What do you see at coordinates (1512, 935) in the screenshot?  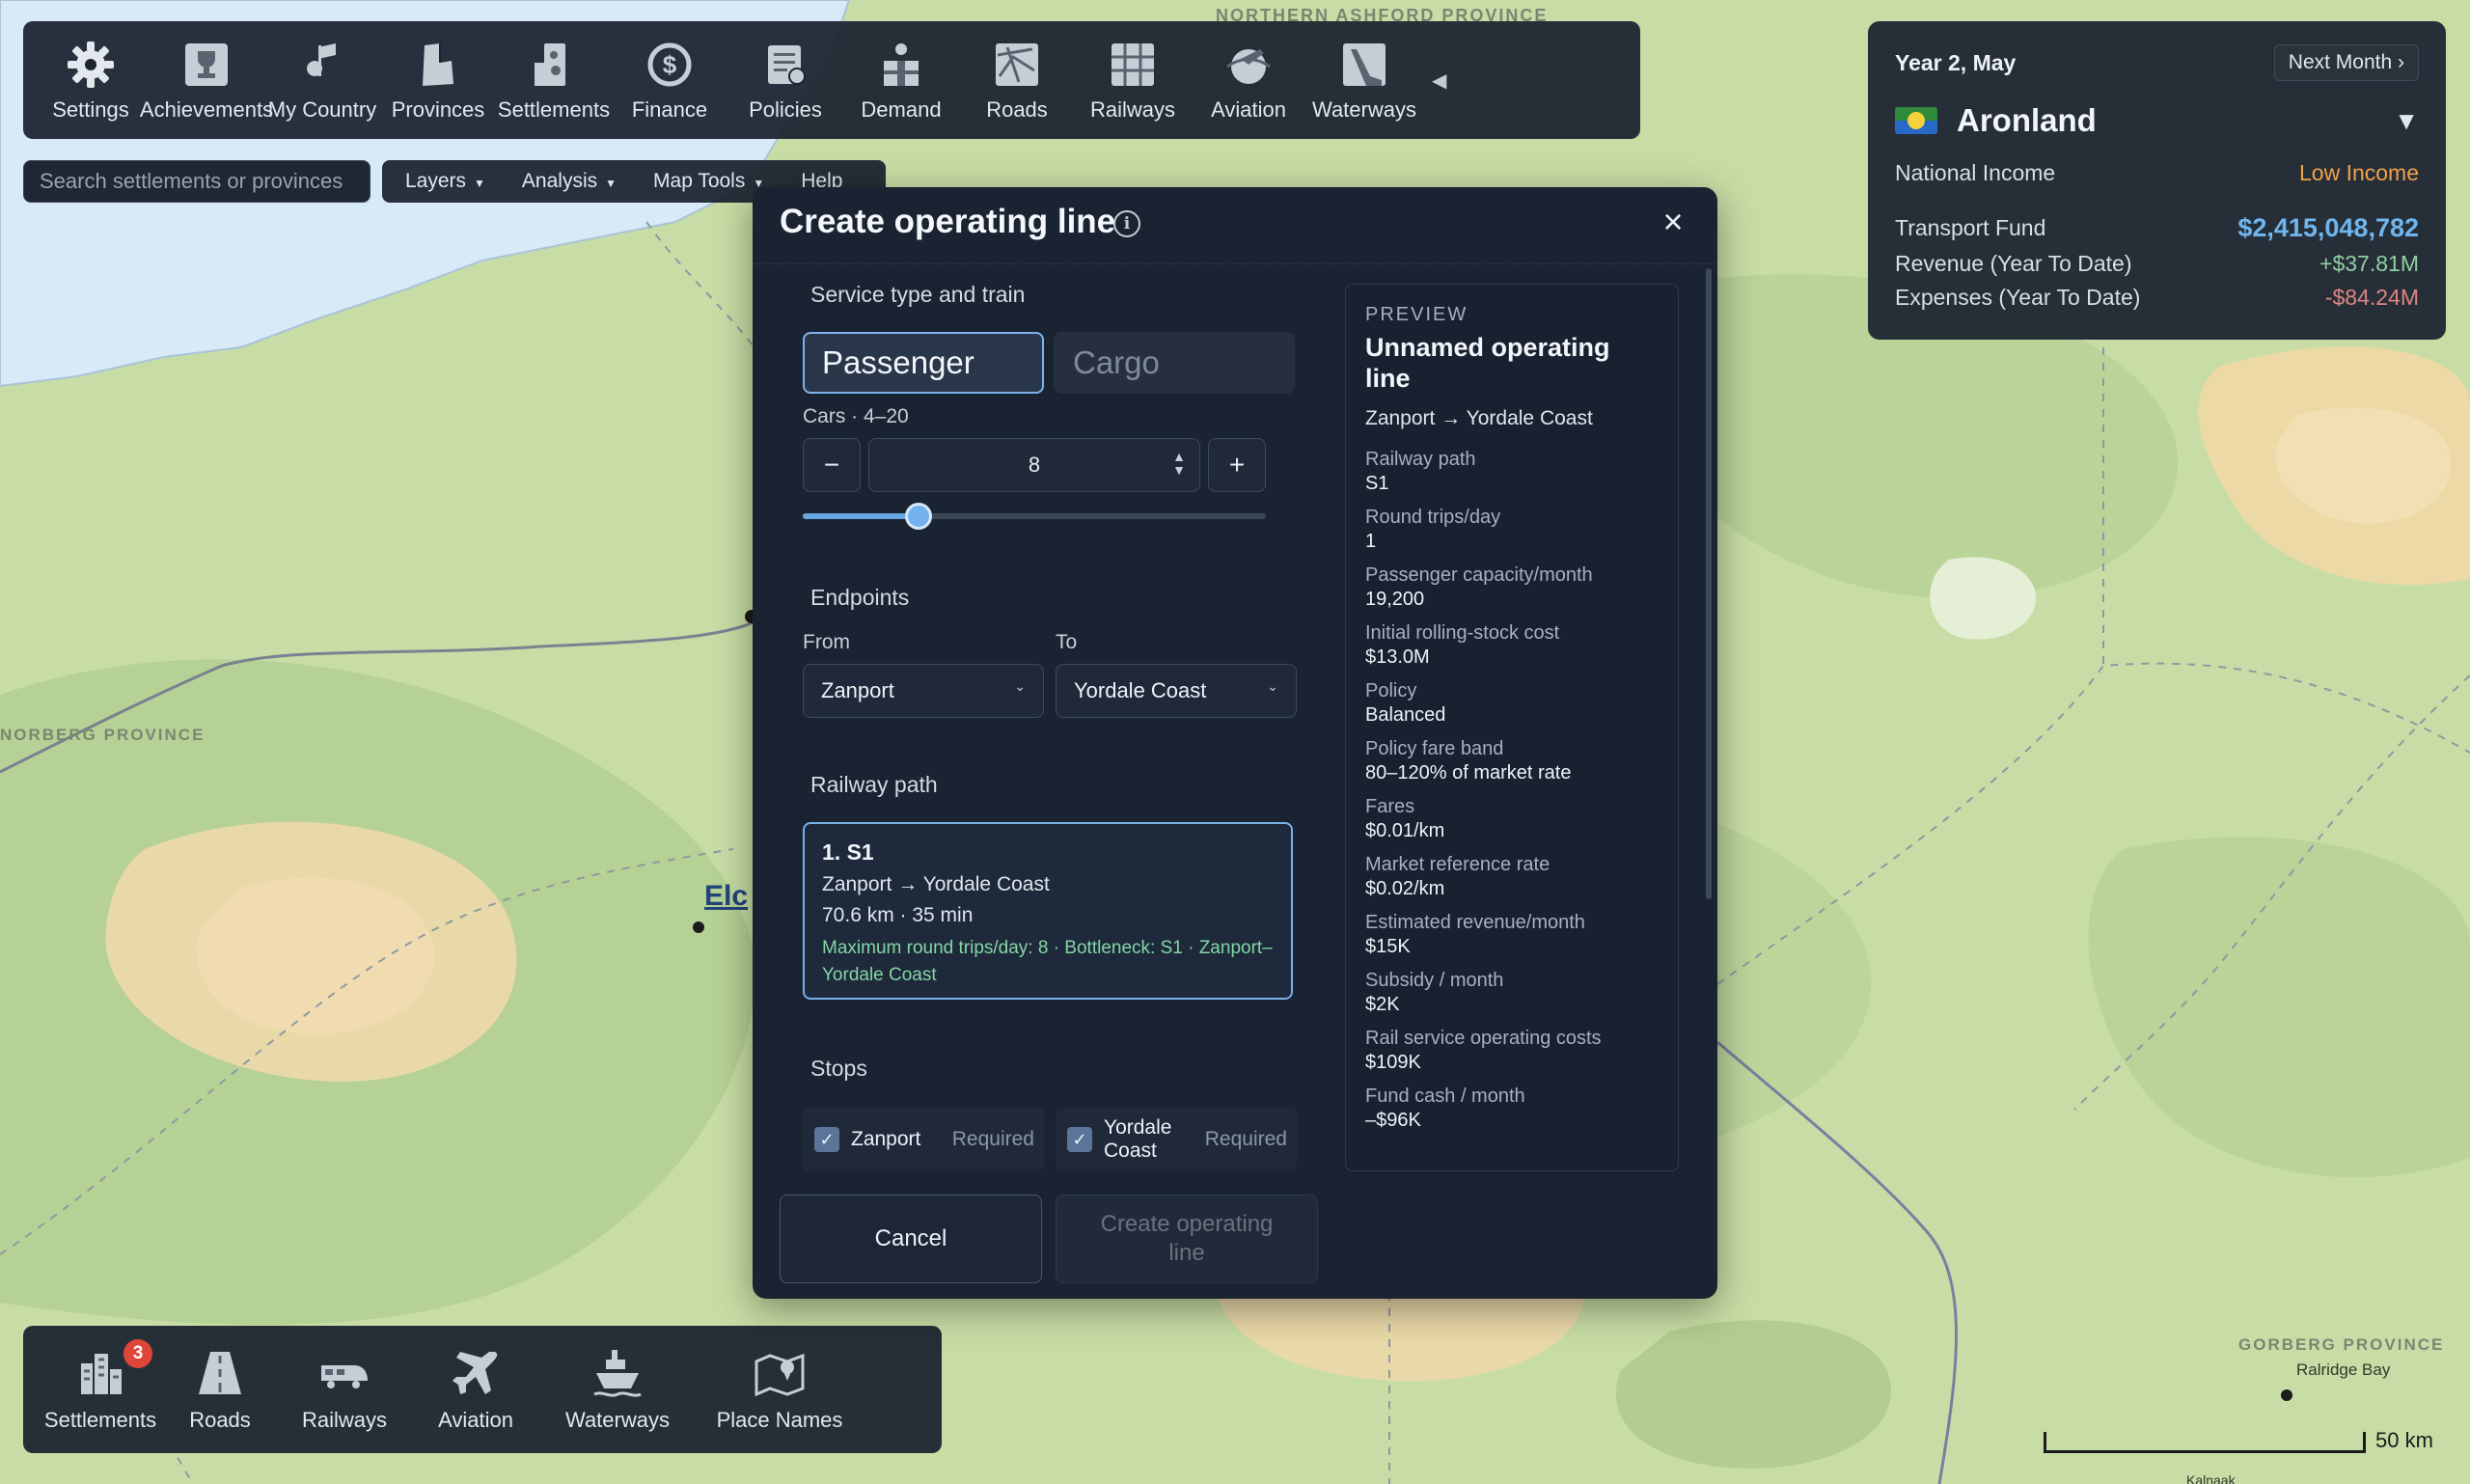 I see `preview-stat: Estimated revenue/month $15K` at bounding box center [1512, 935].